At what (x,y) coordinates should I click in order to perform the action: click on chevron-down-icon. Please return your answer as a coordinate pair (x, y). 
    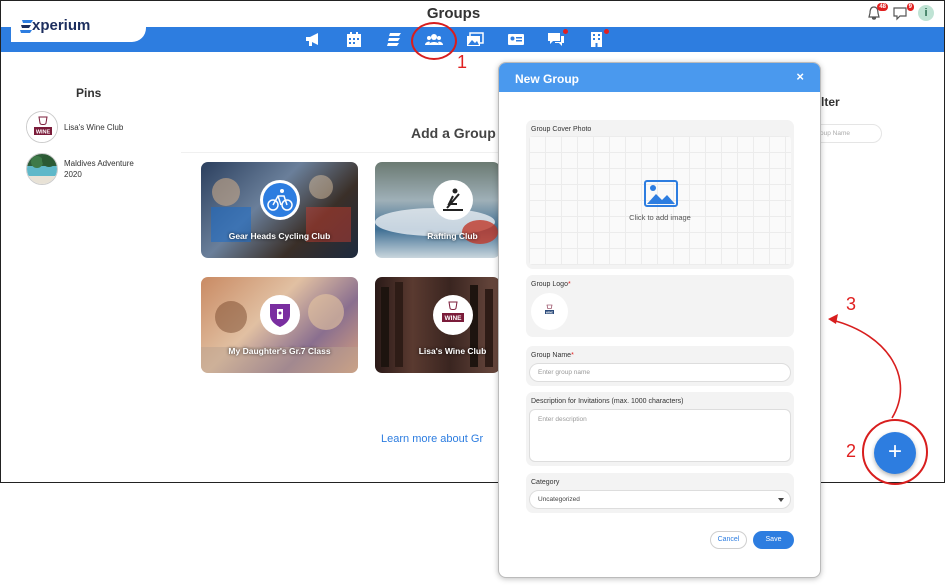
    Looking at the image, I should click on (781, 500).